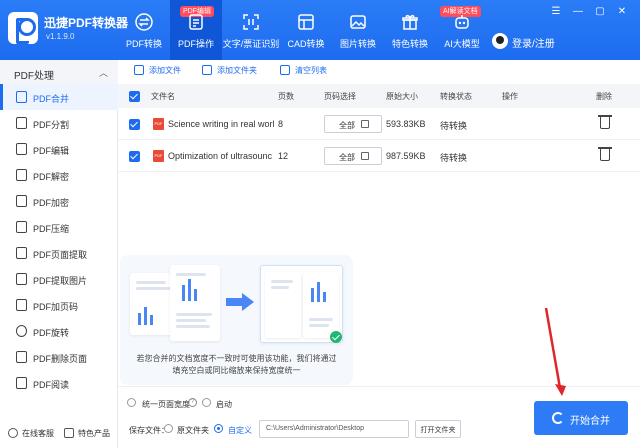  What do you see at coordinates (59, 175) in the screenshot?
I see `sidebar-item-decrypt: PDF解密` at bounding box center [59, 175].